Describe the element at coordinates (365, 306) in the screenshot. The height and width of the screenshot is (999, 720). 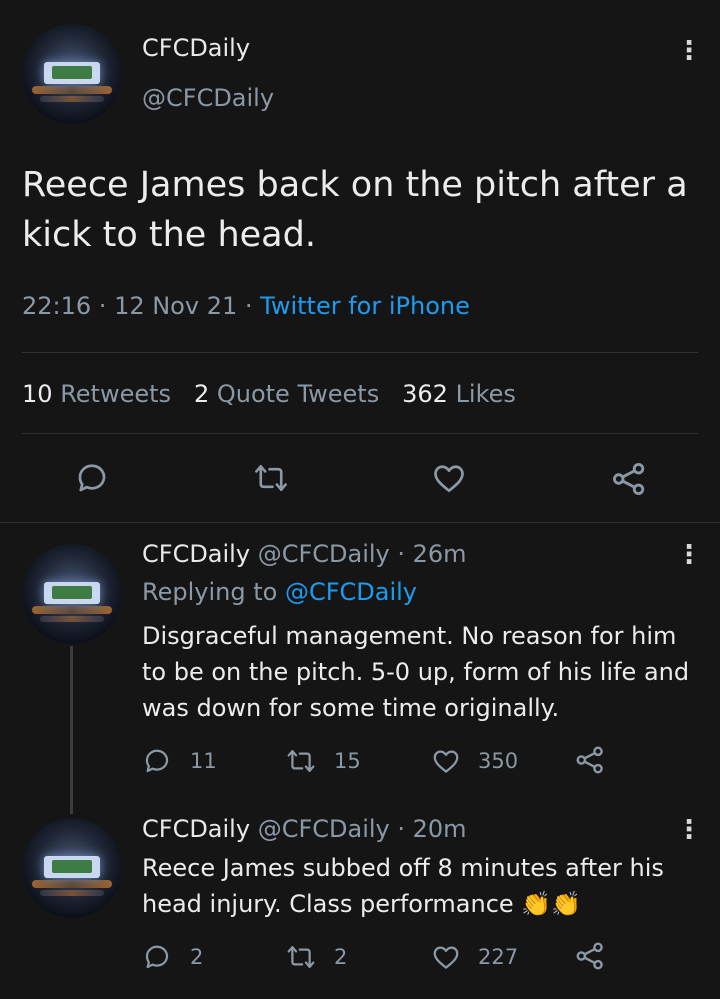
I see `tweet-source-link: Twitter for iPhone` at that location.